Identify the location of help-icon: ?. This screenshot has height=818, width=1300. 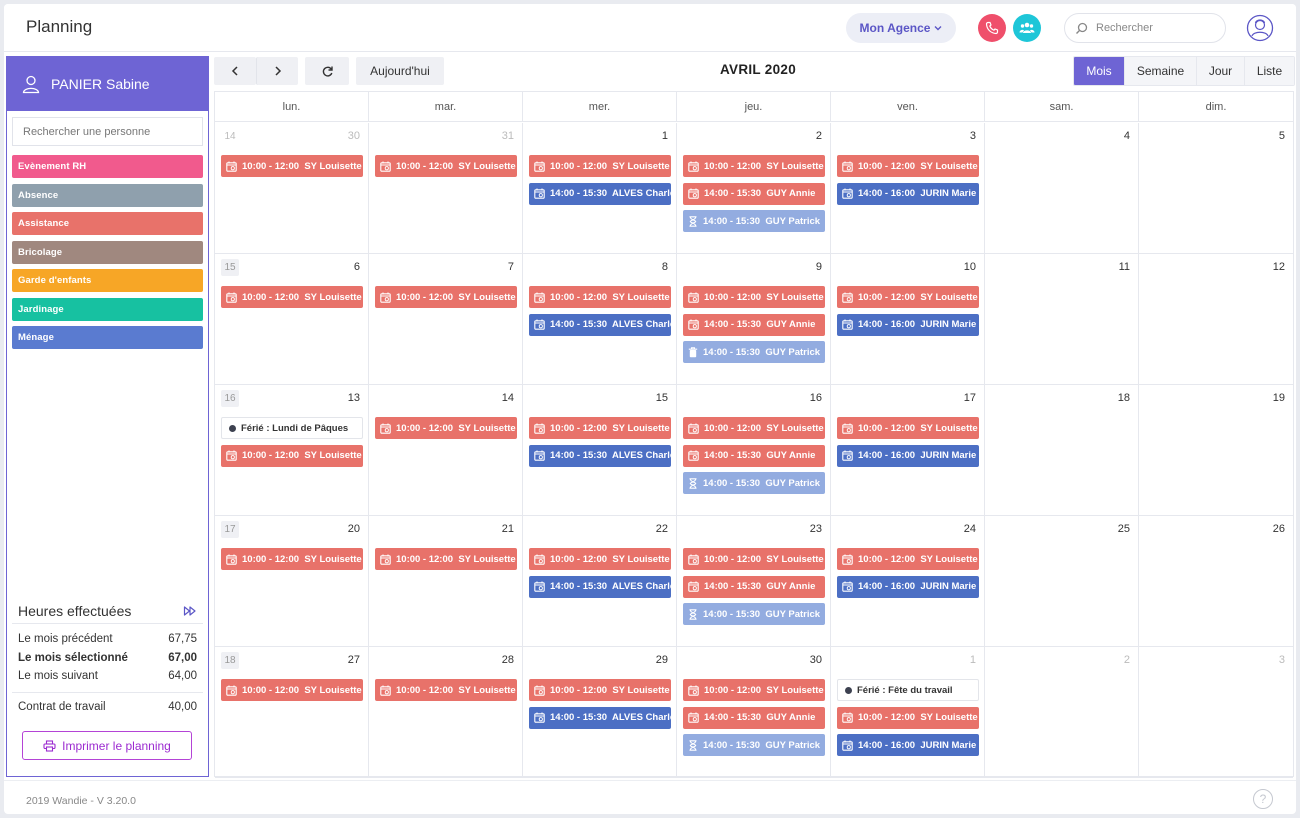
(1263, 799).